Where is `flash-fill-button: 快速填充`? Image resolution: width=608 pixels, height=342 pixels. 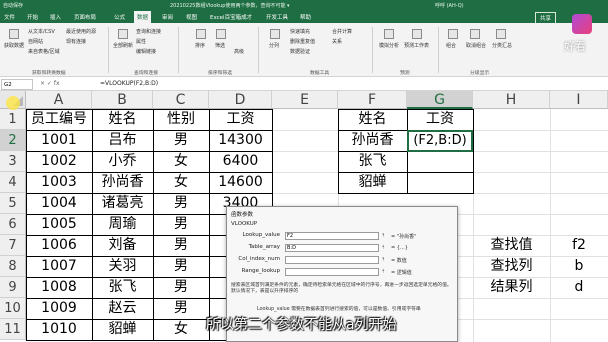
flash-fill-button: 快速填充 is located at coordinates (300, 31).